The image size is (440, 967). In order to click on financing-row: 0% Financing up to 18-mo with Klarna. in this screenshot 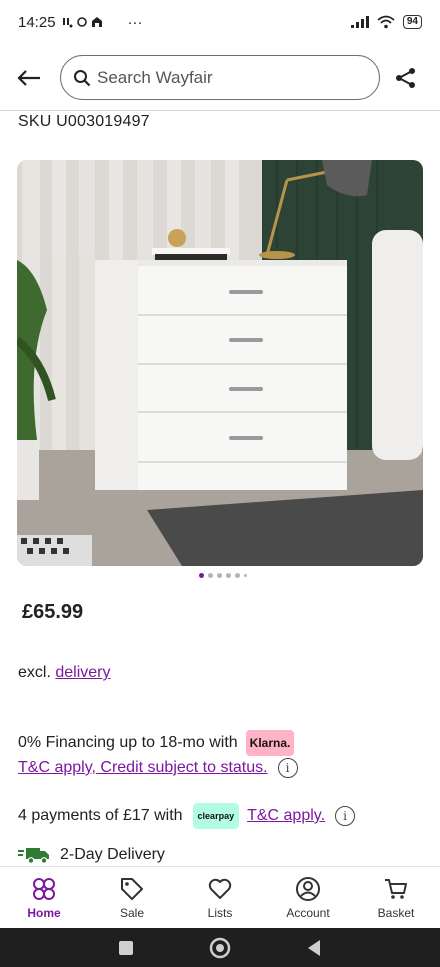, I will do `click(156, 743)`.